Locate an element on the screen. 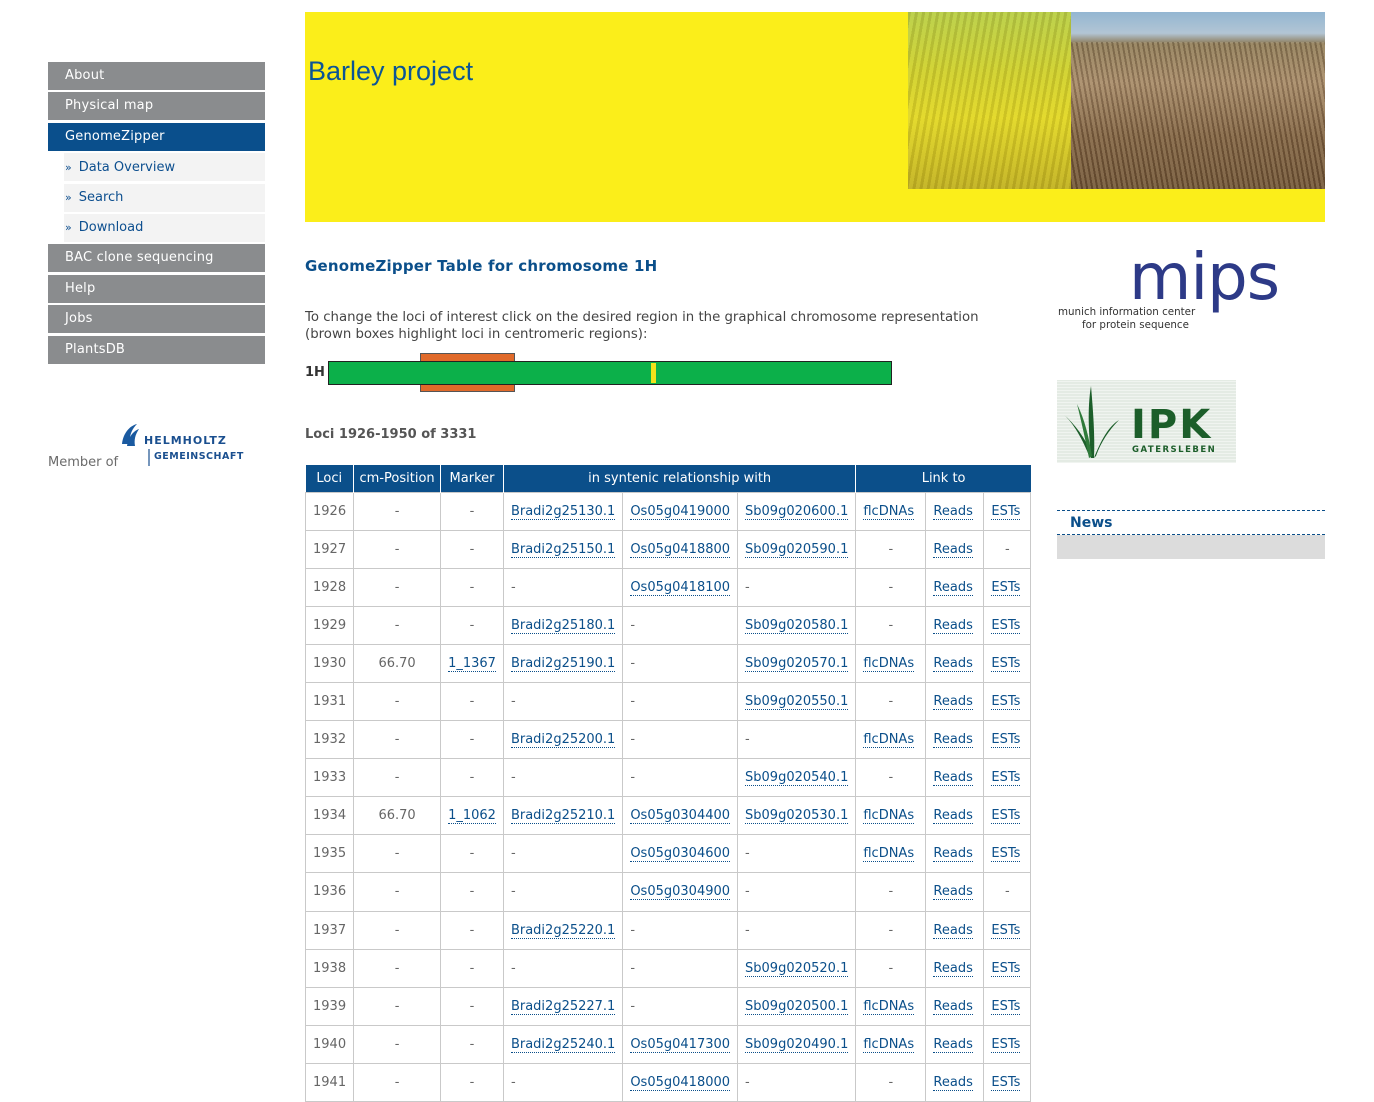  cell-loci: 1939 is located at coordinates (329, 1006).